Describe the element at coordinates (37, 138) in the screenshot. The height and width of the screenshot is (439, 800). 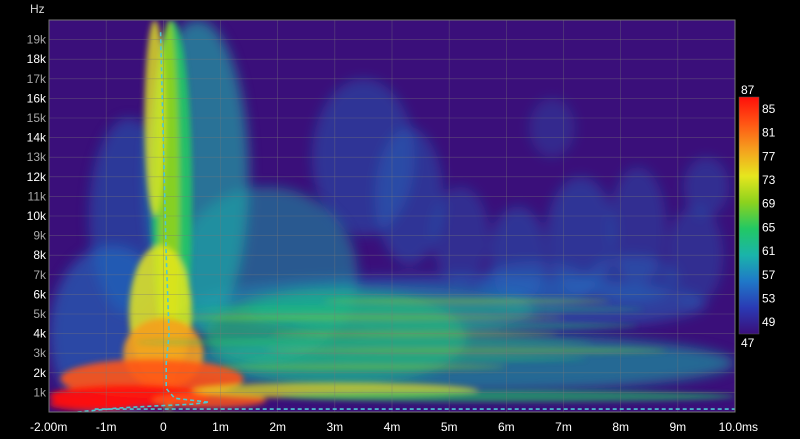
I see `y-tick-label: 14k` at that location.